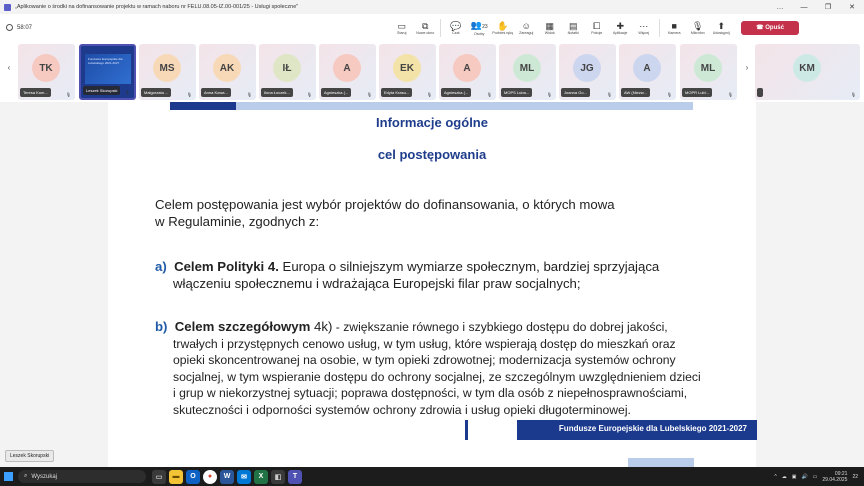 Image resolution: width=864 pixels, height=486 pixels. Describe the element at coordinates (480, 27) in the screenshot. I see `people-button: 👥23 Osoby` at that location.